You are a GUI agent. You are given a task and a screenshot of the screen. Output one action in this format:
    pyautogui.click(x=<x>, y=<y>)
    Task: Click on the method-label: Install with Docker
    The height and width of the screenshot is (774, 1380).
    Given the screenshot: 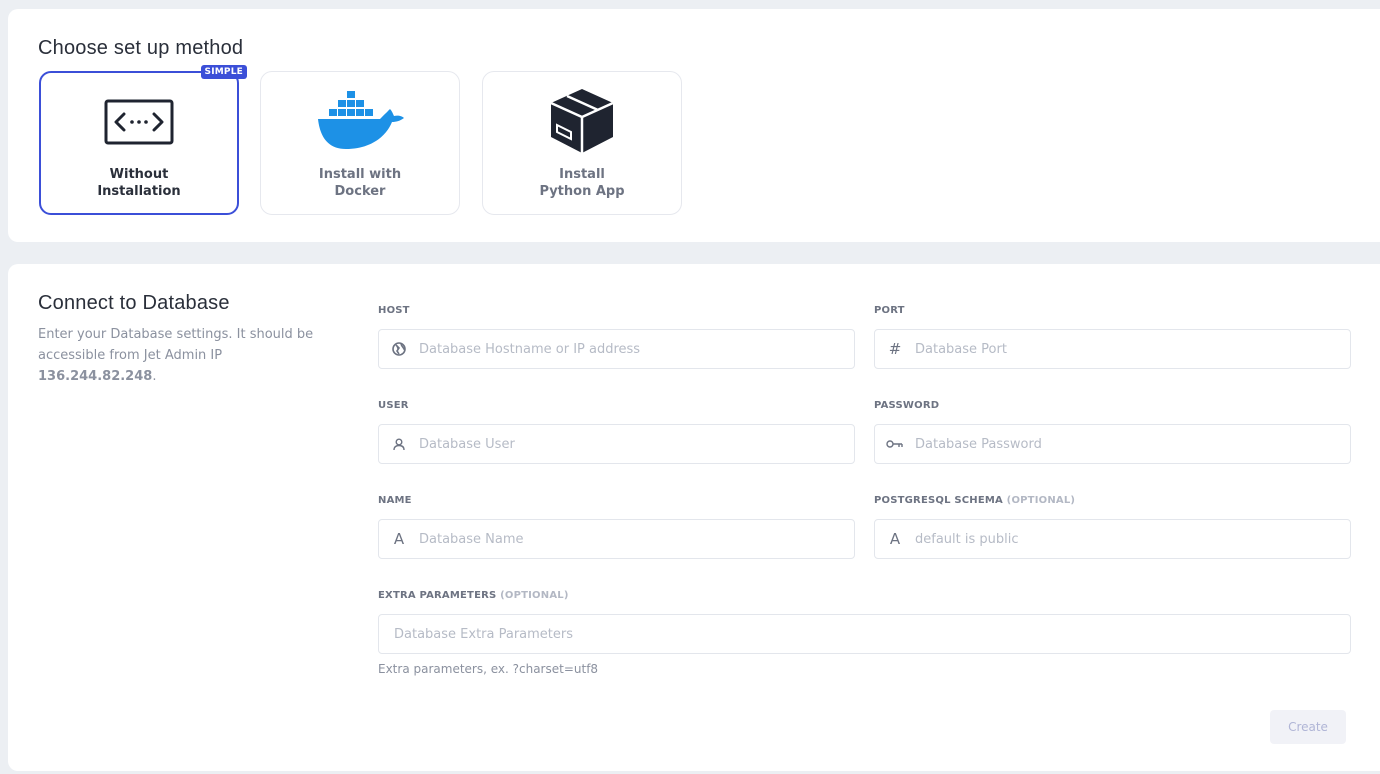 What is the action you would take?
    pyautogui.click(x=360, y=183)
    